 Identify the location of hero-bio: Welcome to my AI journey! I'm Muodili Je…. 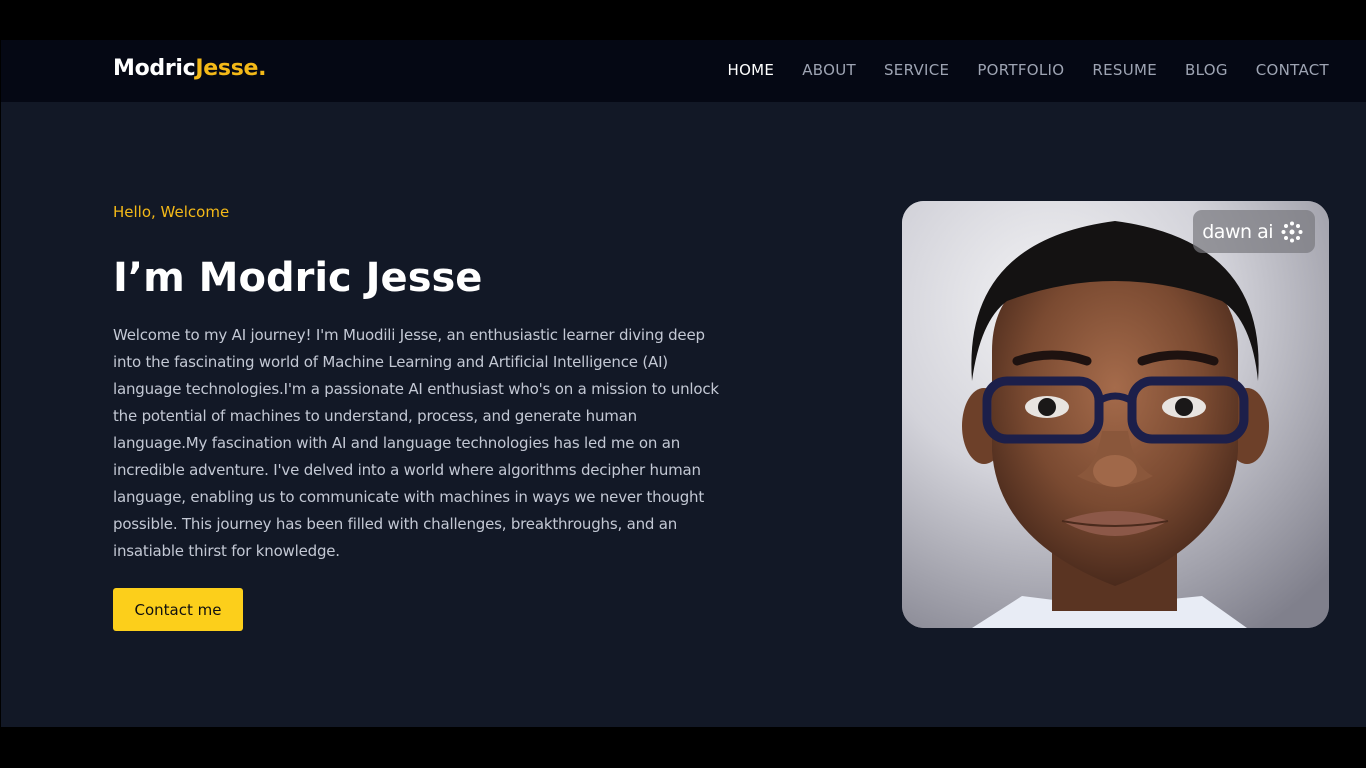
(416, 443).